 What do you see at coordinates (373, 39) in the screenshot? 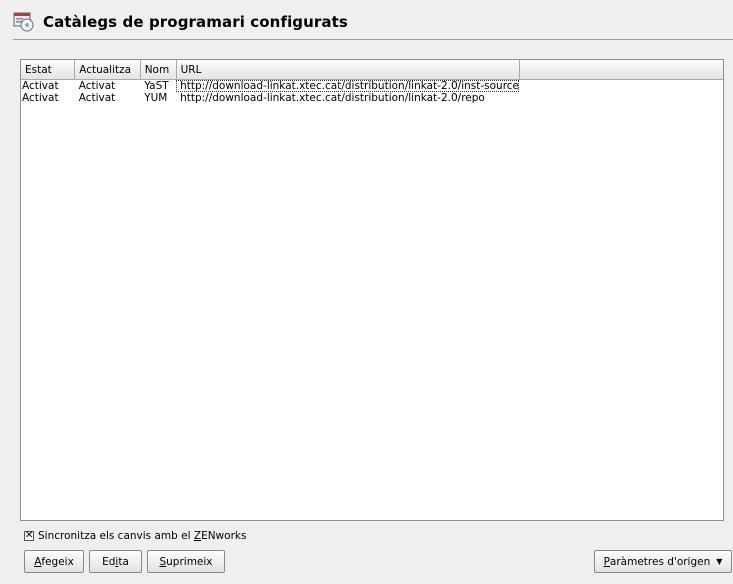
I see `title-divider` at bounding box center [373, 39].